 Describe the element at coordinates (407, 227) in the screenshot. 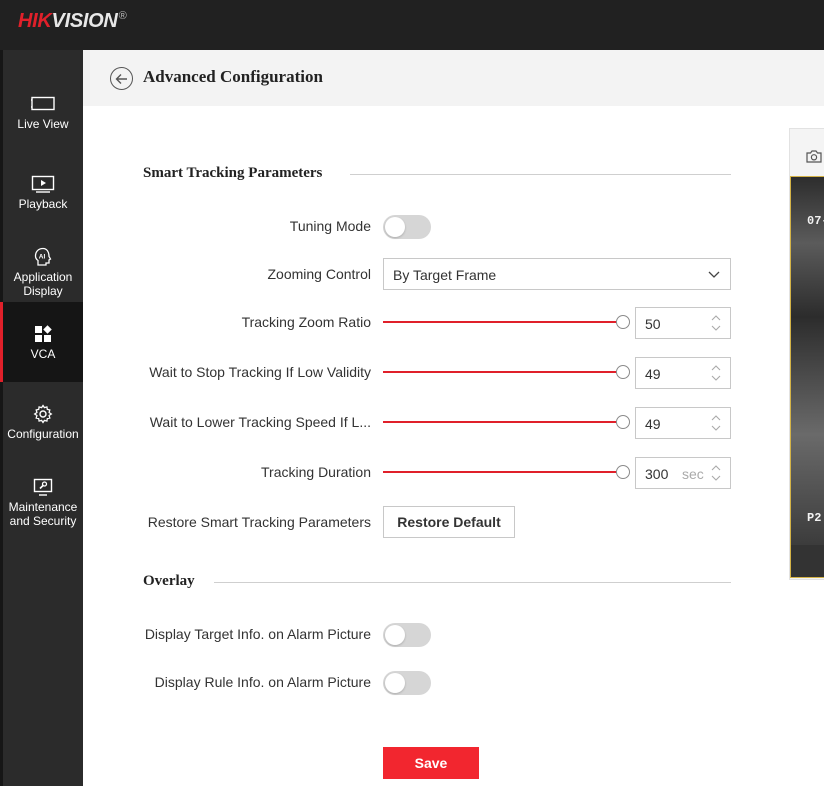

I see `tuning-mode-toggle` at that location.